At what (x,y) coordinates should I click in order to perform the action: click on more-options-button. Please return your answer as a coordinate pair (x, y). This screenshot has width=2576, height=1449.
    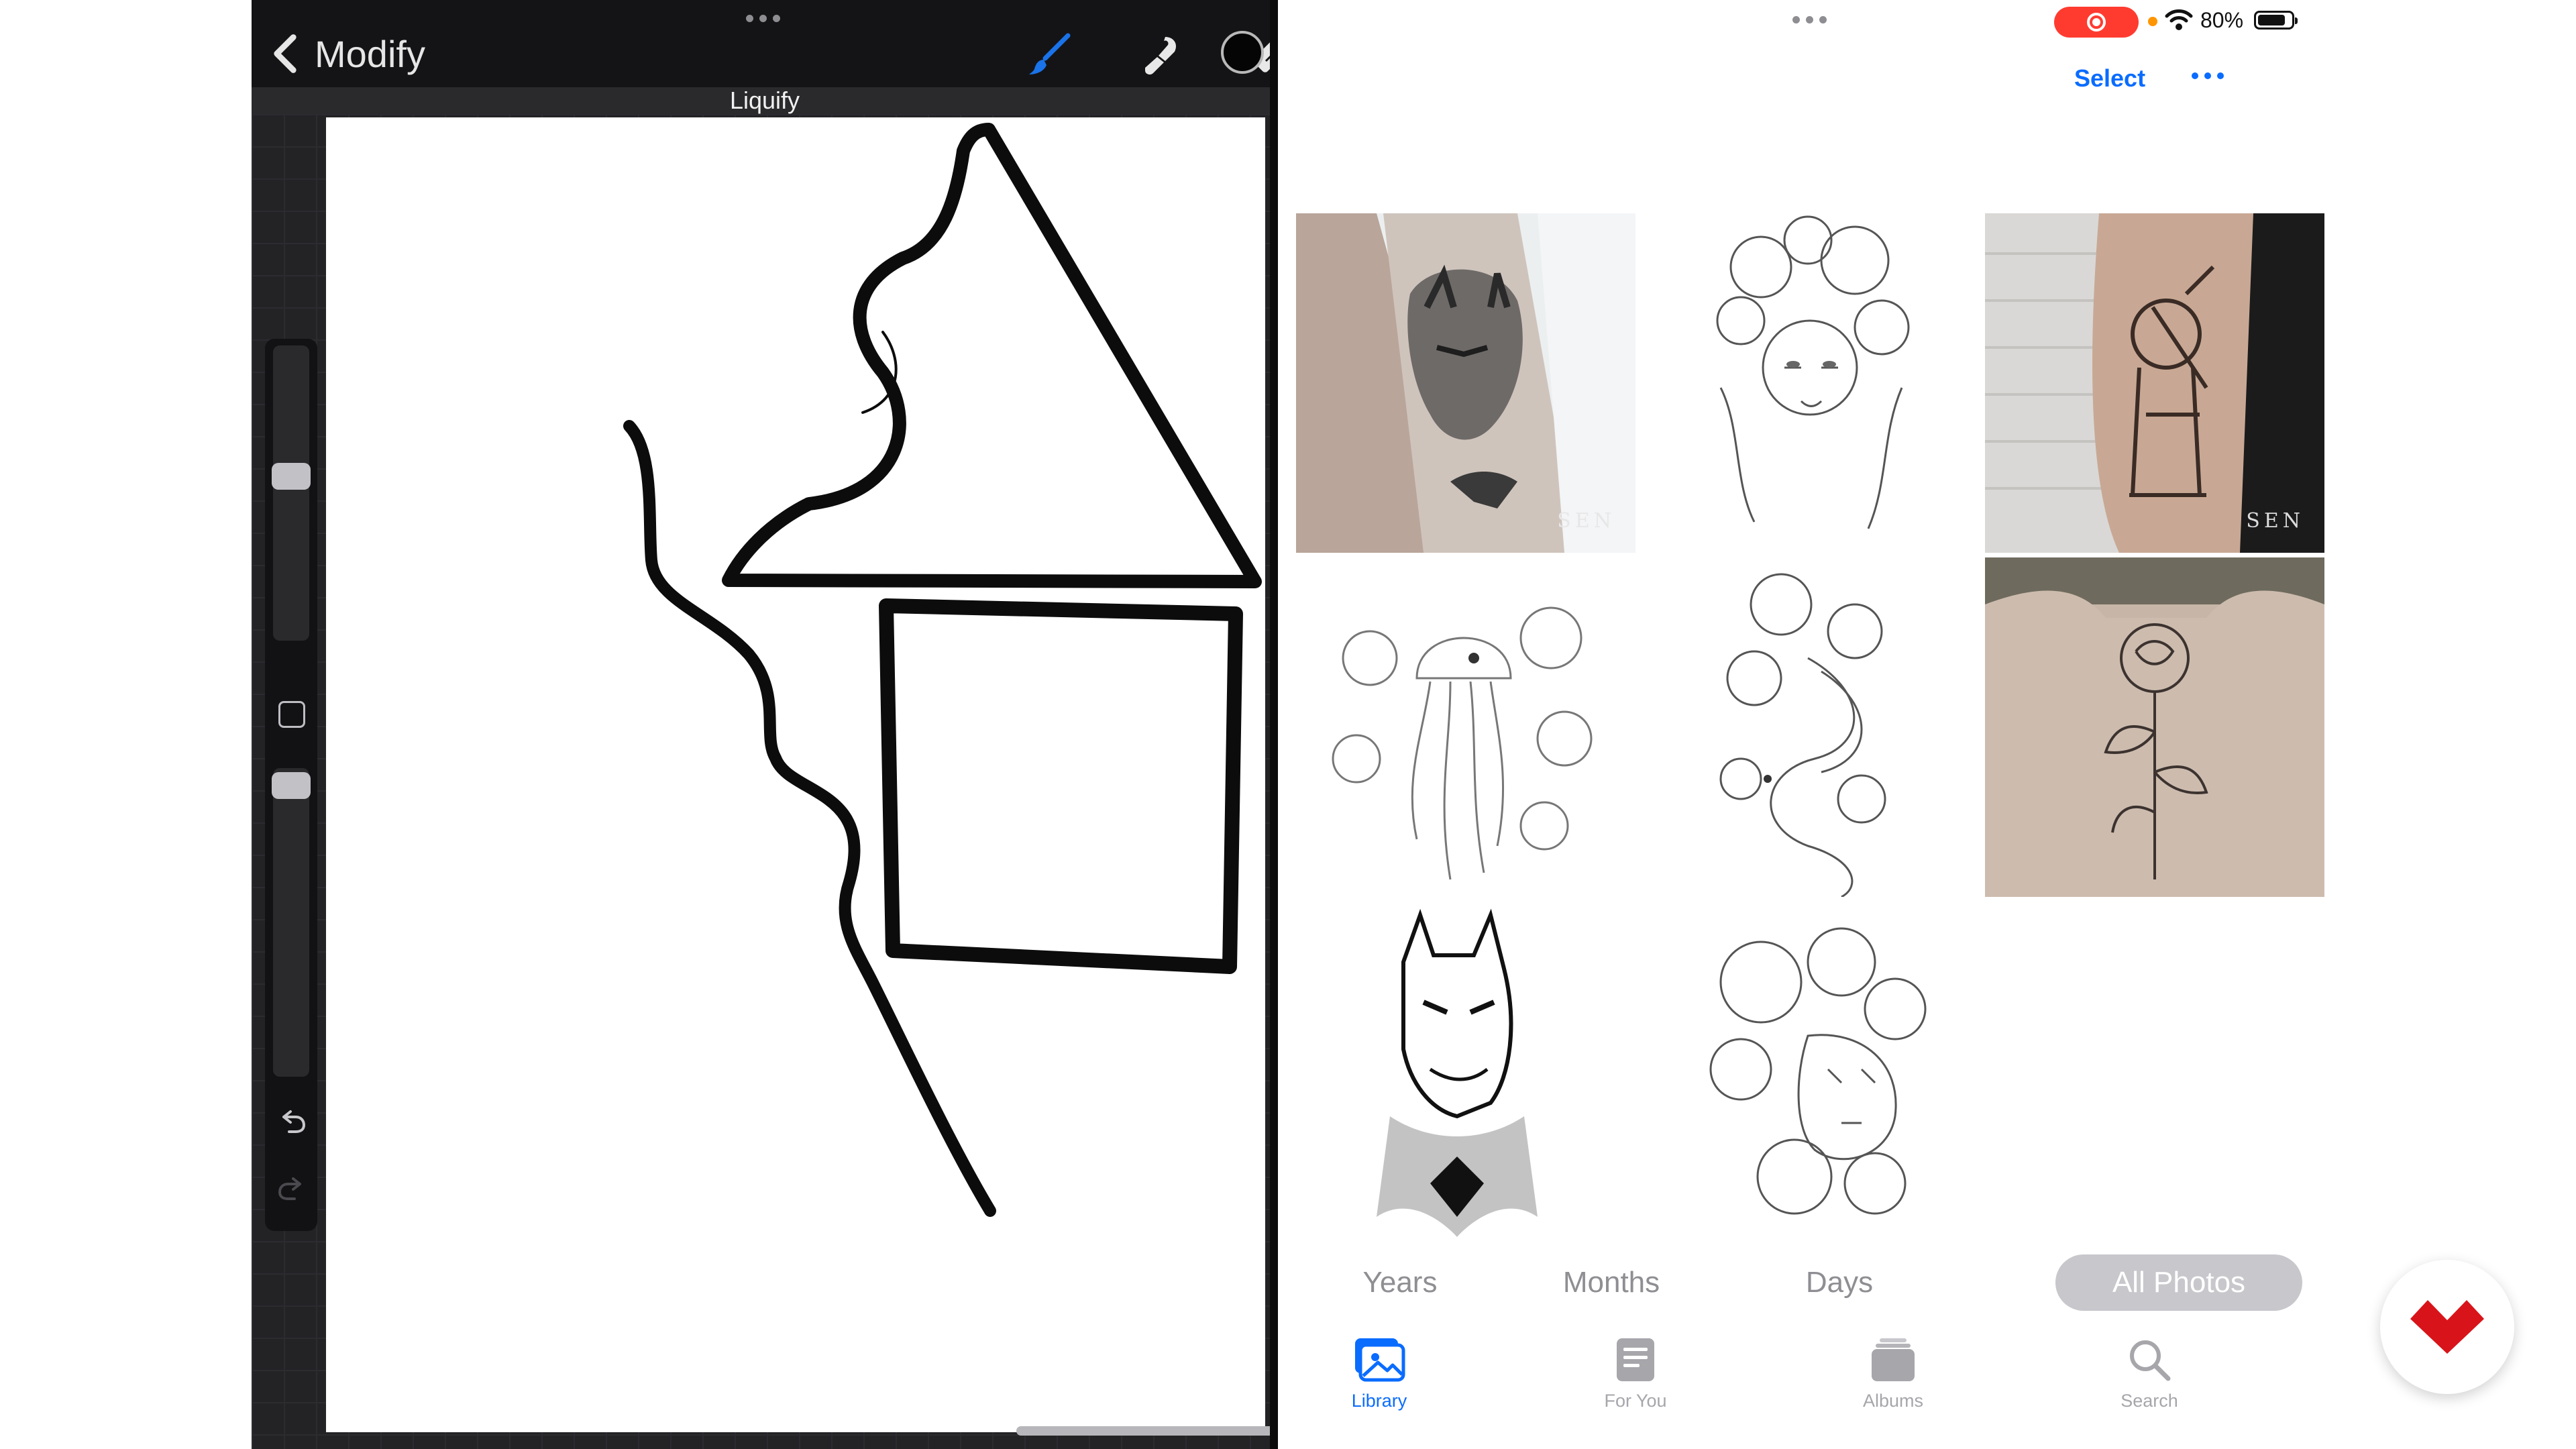
    Looking at the image, I should click on (2208, 75).